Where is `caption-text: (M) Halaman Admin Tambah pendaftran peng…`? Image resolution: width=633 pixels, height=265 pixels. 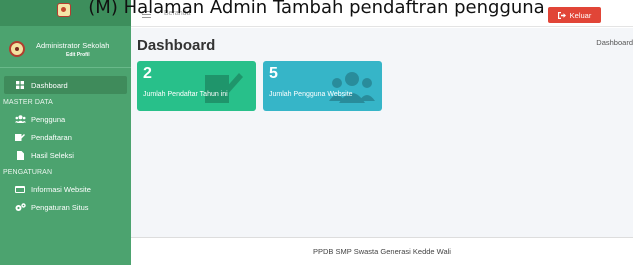 caption-text: (M) Halaman Admin Tambah pendaftran peng… is located at coordinates (316, 9).